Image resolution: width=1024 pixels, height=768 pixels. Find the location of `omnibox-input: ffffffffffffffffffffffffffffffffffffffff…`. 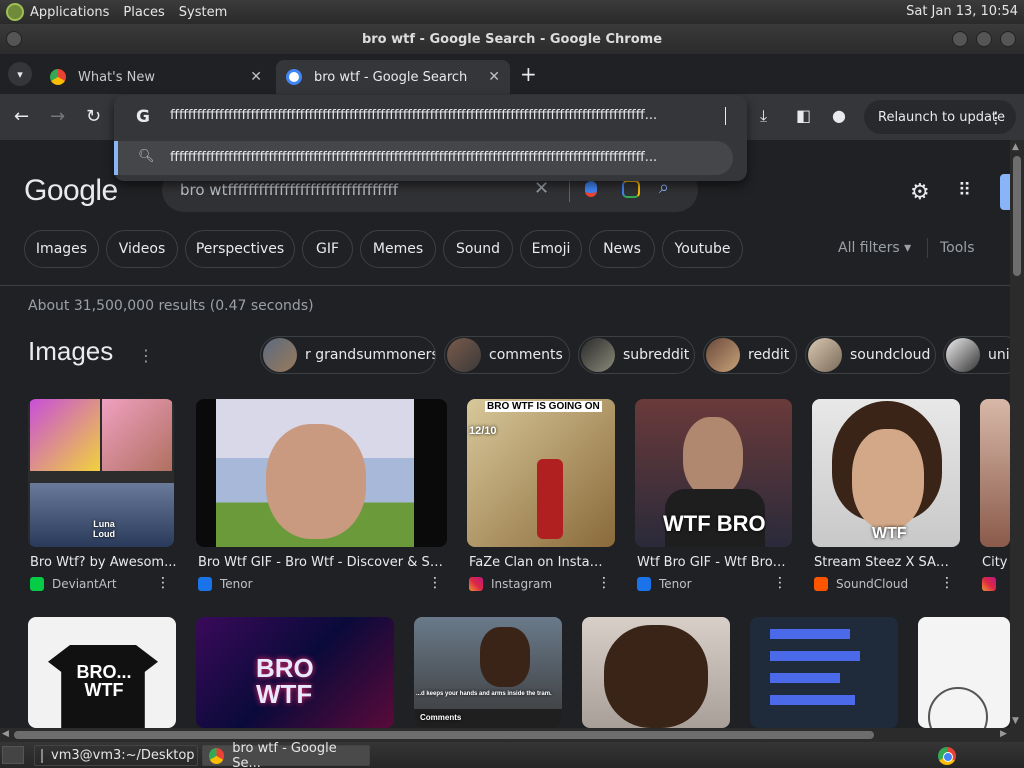

omnibox-input: ffffffffffffffffffffffffffffffffffffffff… is located at coordinates (448, 115).